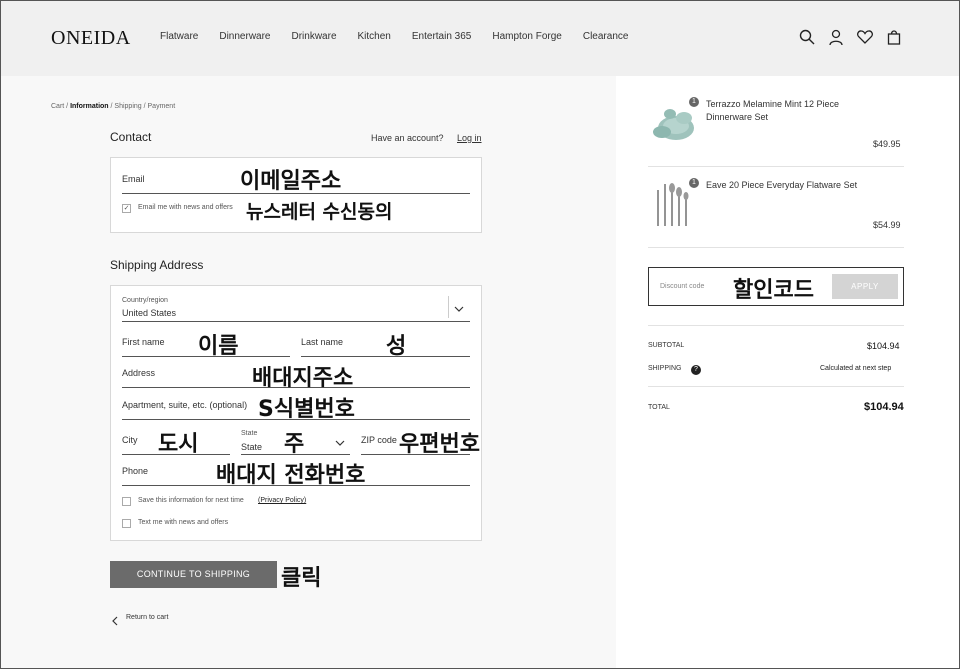  What do you see at coordinates (133, 179) in the screenshot?
I see `email-label: Email` at bounding box center [133, 179].